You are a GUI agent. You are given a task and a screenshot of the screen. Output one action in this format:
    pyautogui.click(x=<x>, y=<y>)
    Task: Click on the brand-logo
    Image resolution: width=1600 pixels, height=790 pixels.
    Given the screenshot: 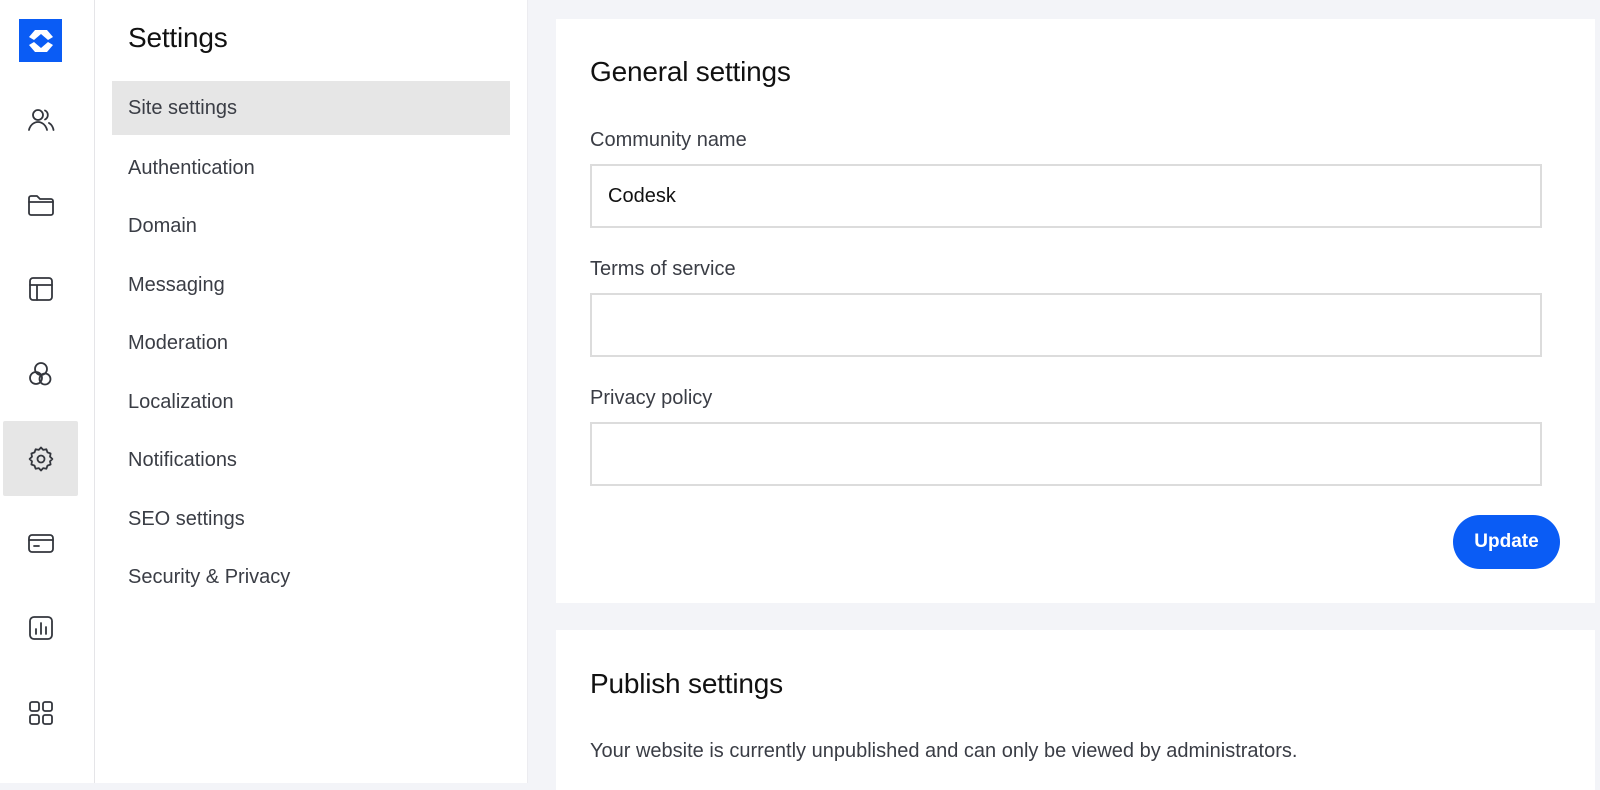 What is the action you would take?
    pyautogui.click(x=40, y=40)
    